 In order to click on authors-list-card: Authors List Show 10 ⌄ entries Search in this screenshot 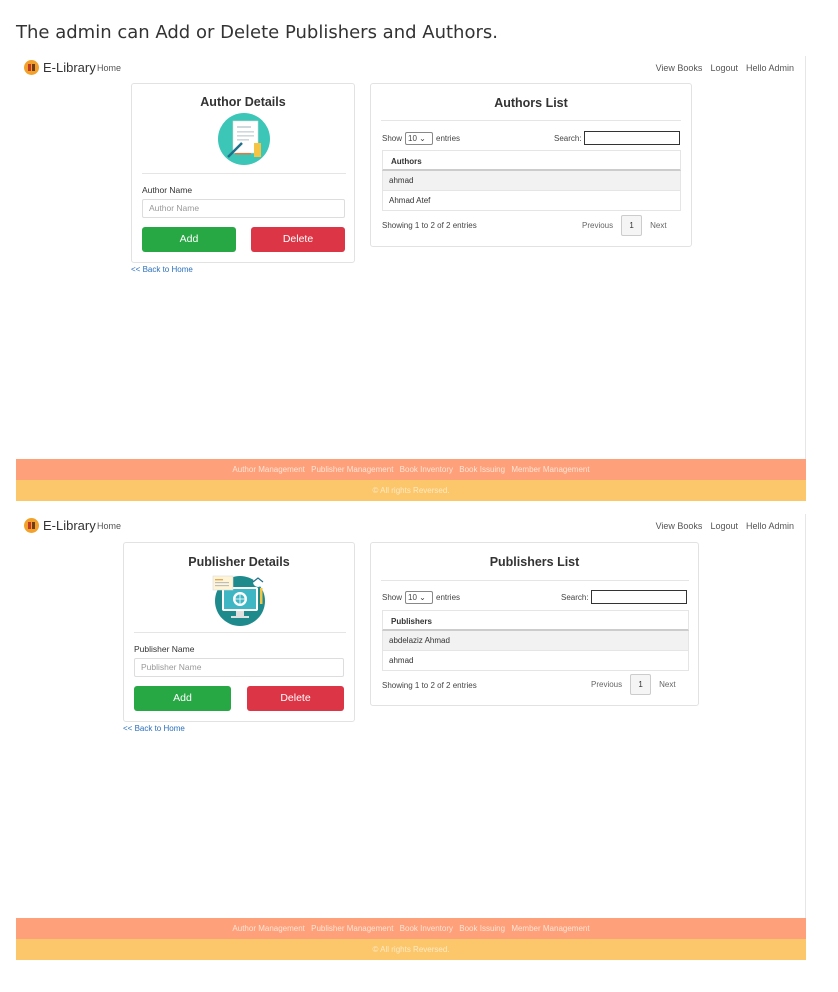, I will do `click(531, 165)`.